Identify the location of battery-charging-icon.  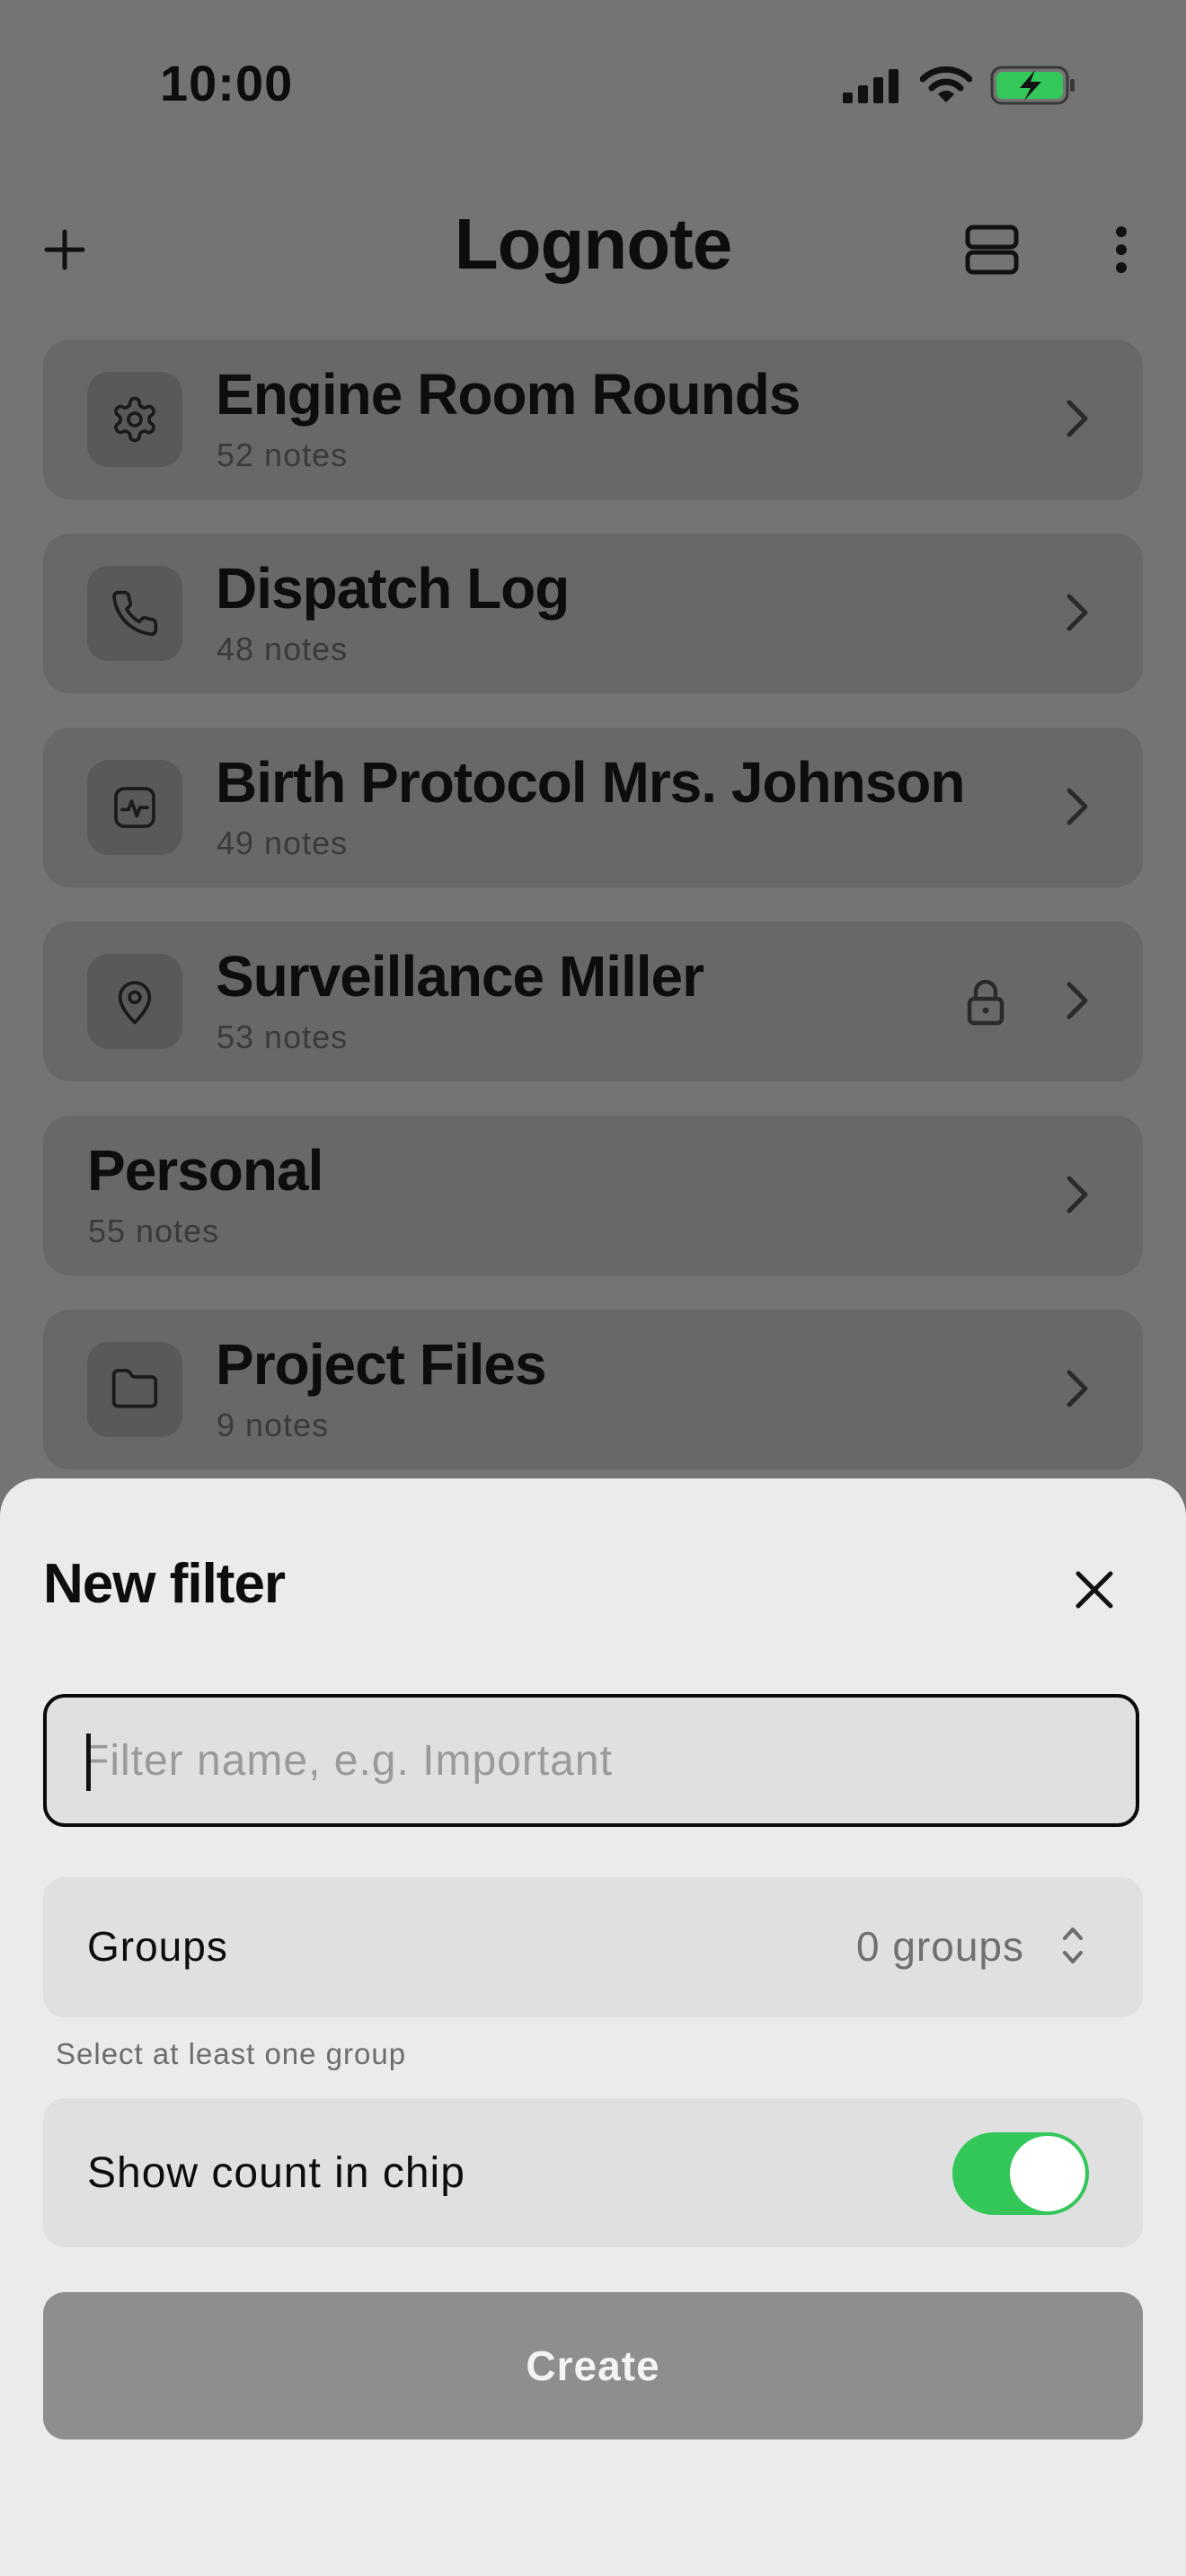
(1032, 85).